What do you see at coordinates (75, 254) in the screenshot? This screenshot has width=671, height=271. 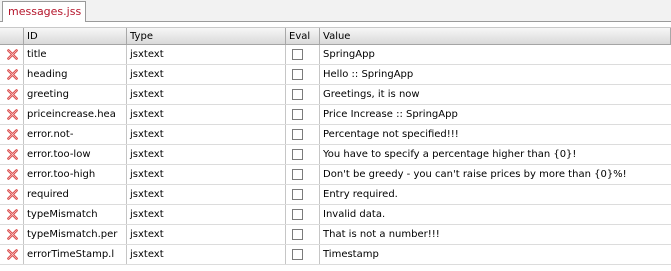 I see `id-cell: errorTimeStamp.l` at bounding box center [75, 254].